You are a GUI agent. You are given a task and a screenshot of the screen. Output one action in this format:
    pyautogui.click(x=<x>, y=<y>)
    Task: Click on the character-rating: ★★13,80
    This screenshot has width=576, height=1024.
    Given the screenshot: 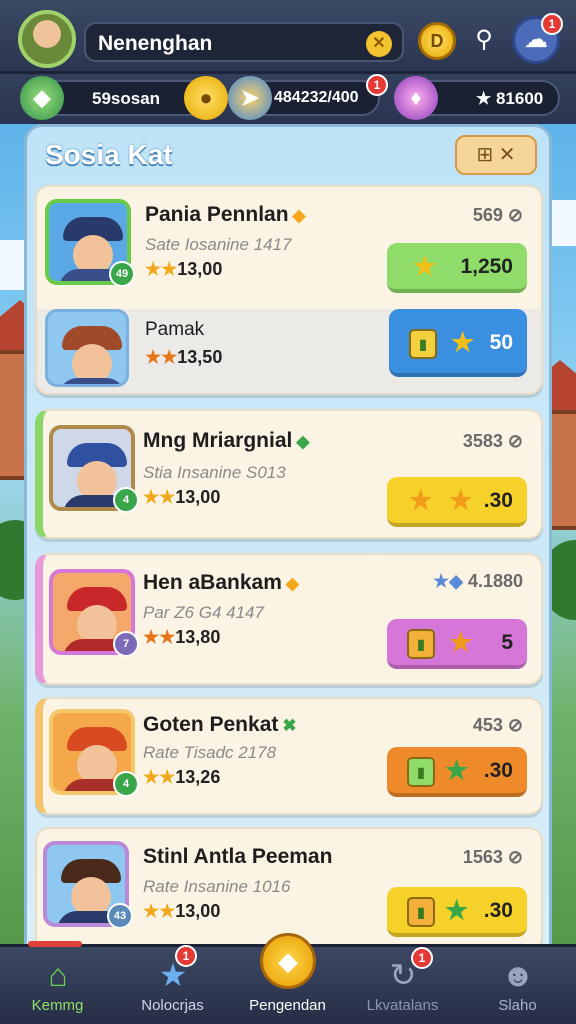 What is the action you would take?
    pyautogui.click(x=181, y=637)
    